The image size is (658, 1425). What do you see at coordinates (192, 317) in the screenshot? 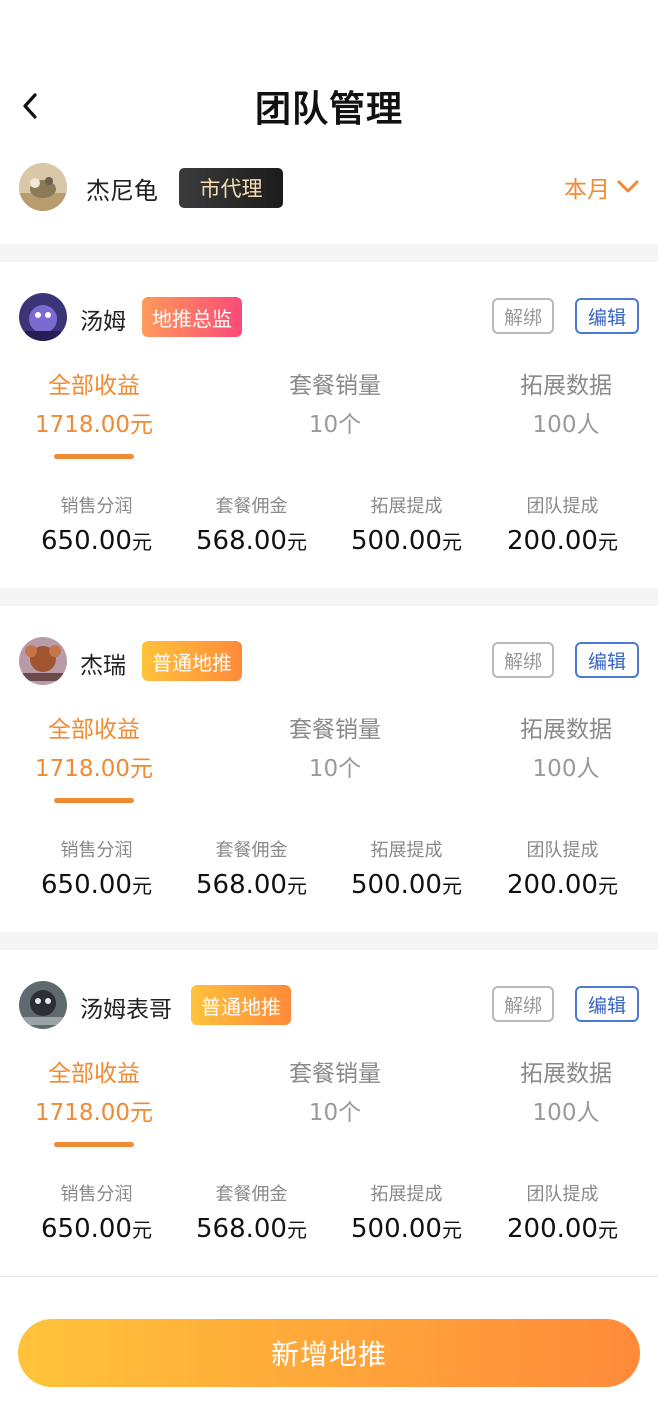
I see `member-role-badge: 地推总监` at bounding box center [192, 317].